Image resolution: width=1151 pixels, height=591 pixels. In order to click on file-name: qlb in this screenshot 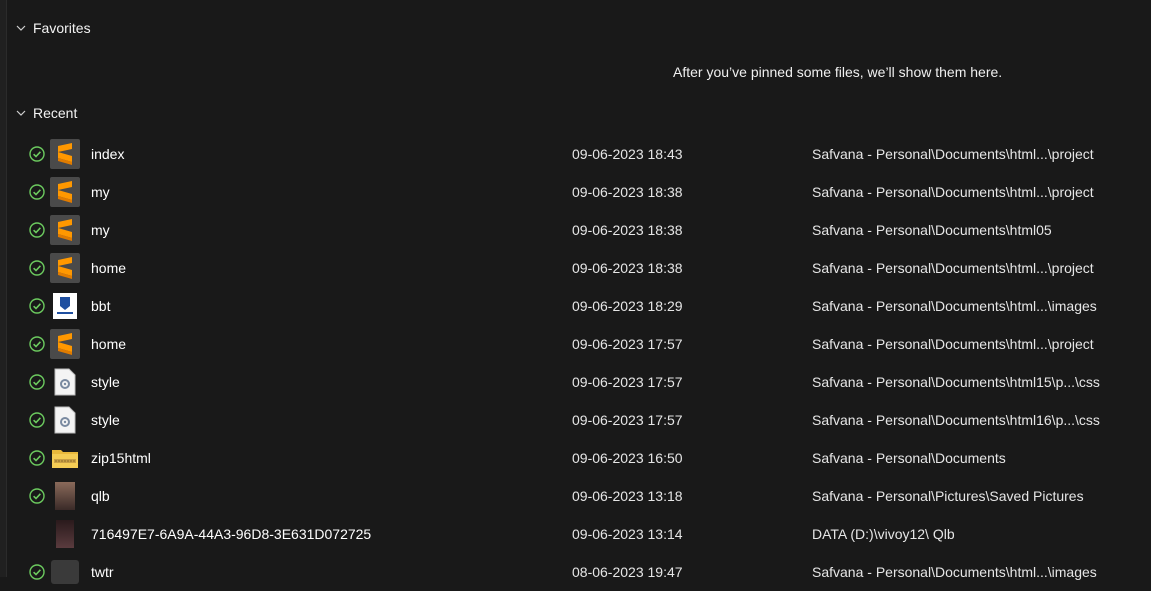, I will do `click(100, 496)`.